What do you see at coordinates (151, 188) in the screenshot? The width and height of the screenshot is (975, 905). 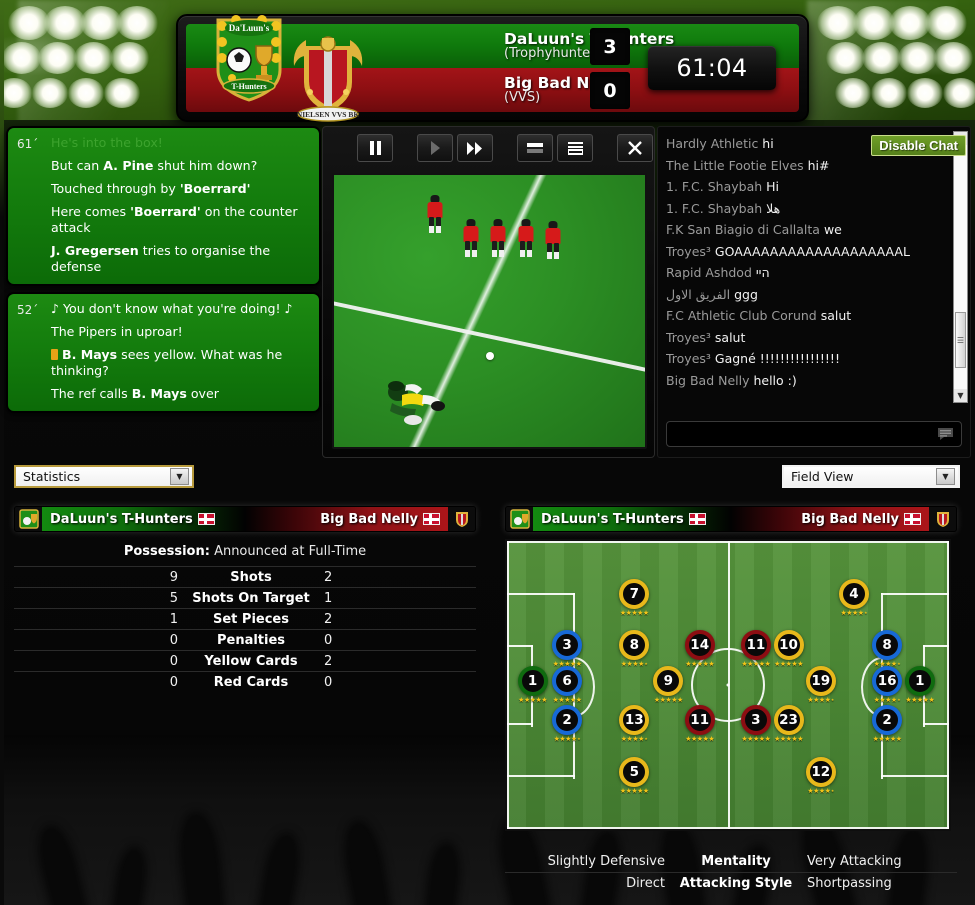 I see `commentary-line: Touched through by 'Boerrard'` at bounding box center [151, 188].